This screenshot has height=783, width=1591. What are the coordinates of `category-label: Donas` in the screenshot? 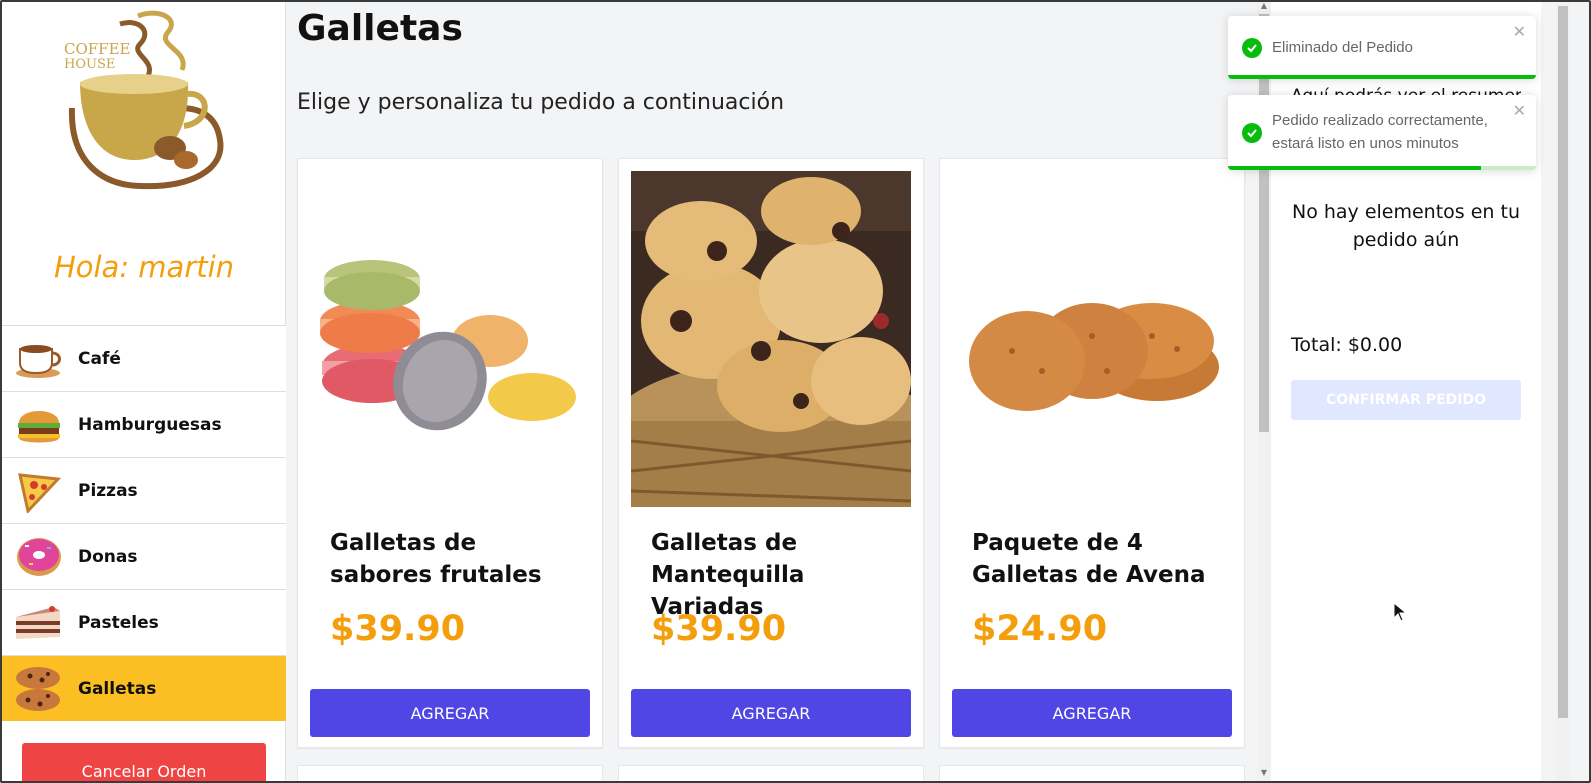 It's located at (108, 556).